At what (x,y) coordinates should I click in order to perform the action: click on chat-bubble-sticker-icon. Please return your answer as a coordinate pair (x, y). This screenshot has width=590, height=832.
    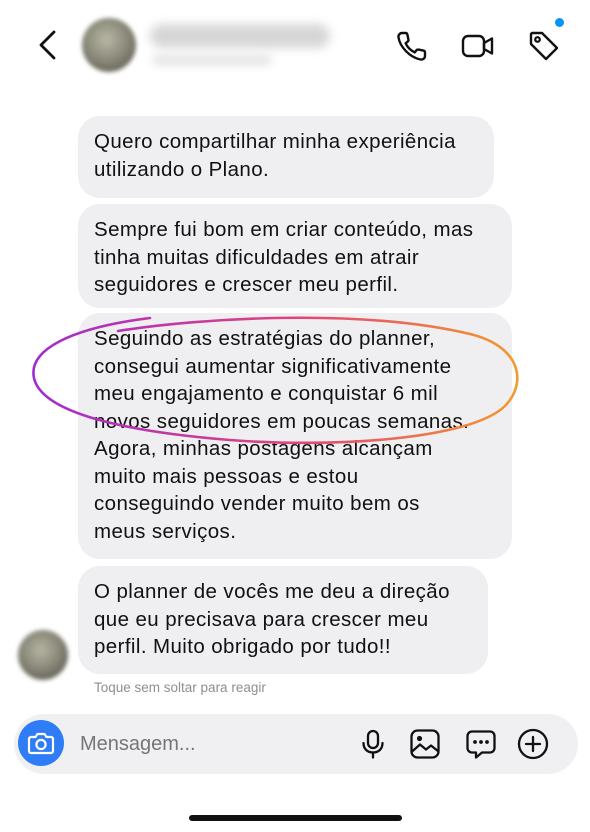
    Looking at the image, I should click on (481, 744).